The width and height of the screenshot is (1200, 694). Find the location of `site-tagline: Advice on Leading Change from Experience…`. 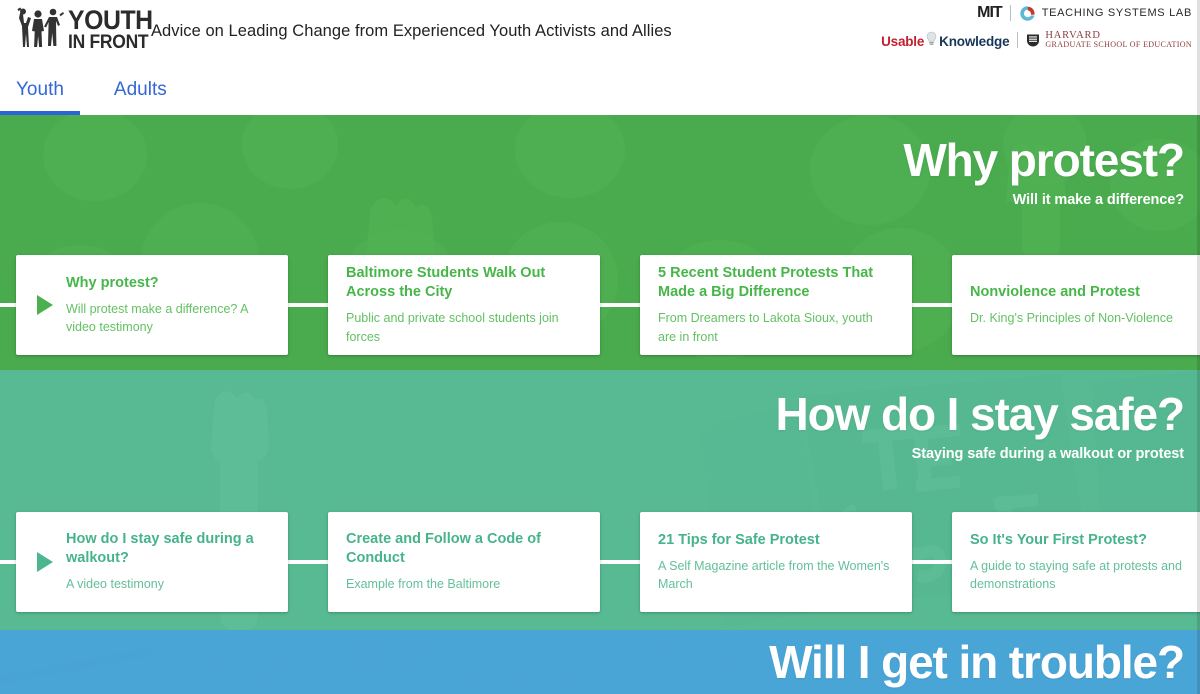

site-tagline: Advice on Leading Change from Experience… is located at coordinates (411, 31).